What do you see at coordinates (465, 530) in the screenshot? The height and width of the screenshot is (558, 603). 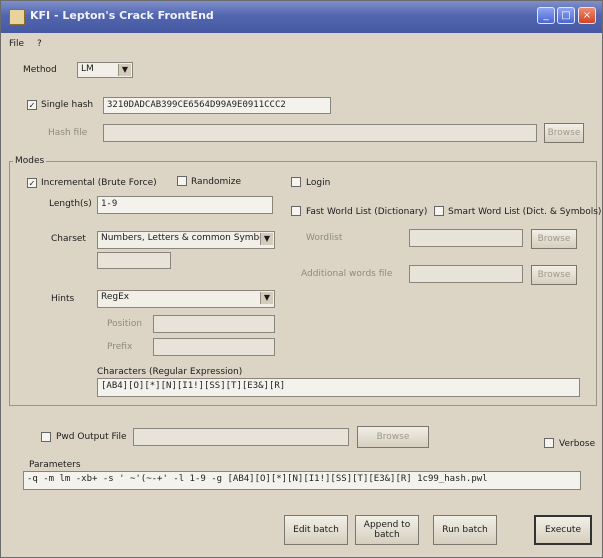 I see `run-batch-button: Run batch` at bounding box center [465, 530].